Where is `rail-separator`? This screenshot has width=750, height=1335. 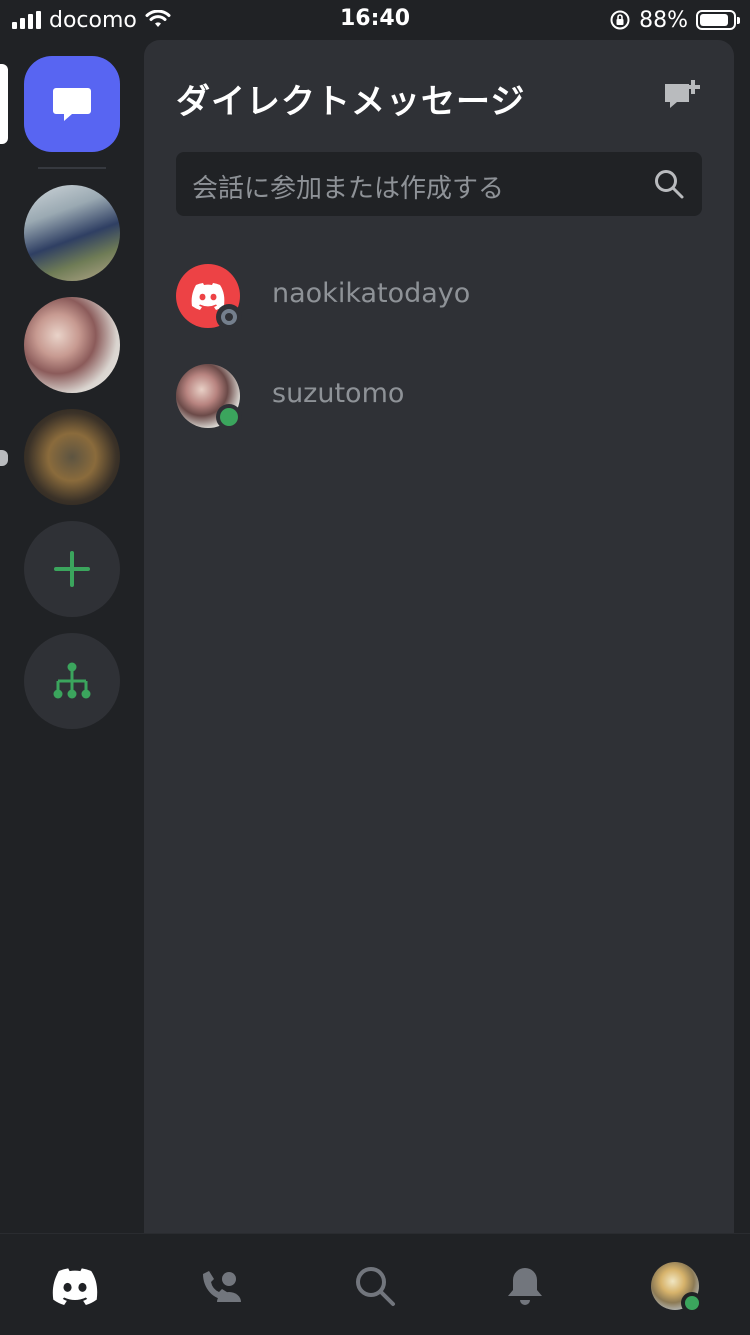
rail-separator is located at coordinates (72, 168).